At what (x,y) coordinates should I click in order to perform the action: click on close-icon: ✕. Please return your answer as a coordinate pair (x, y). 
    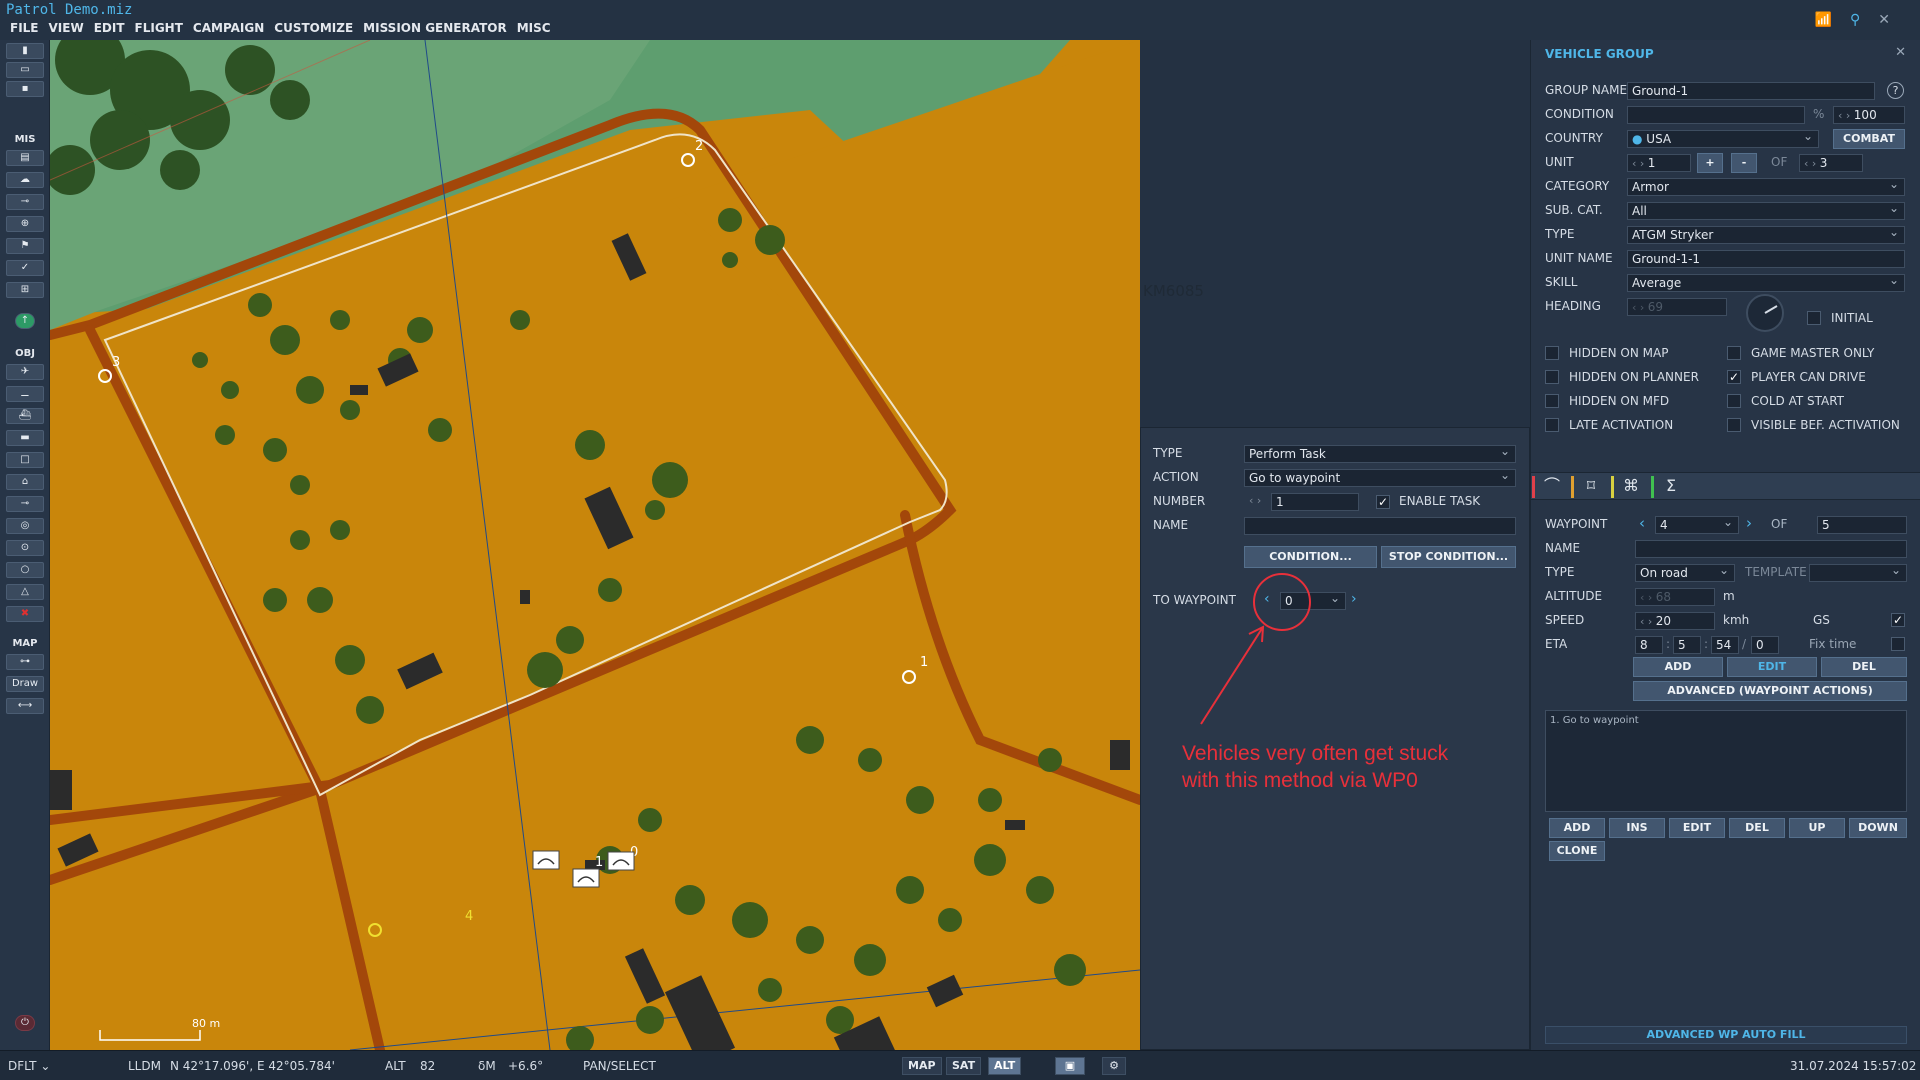
    Looking at the image, I should click on (1884, 20).